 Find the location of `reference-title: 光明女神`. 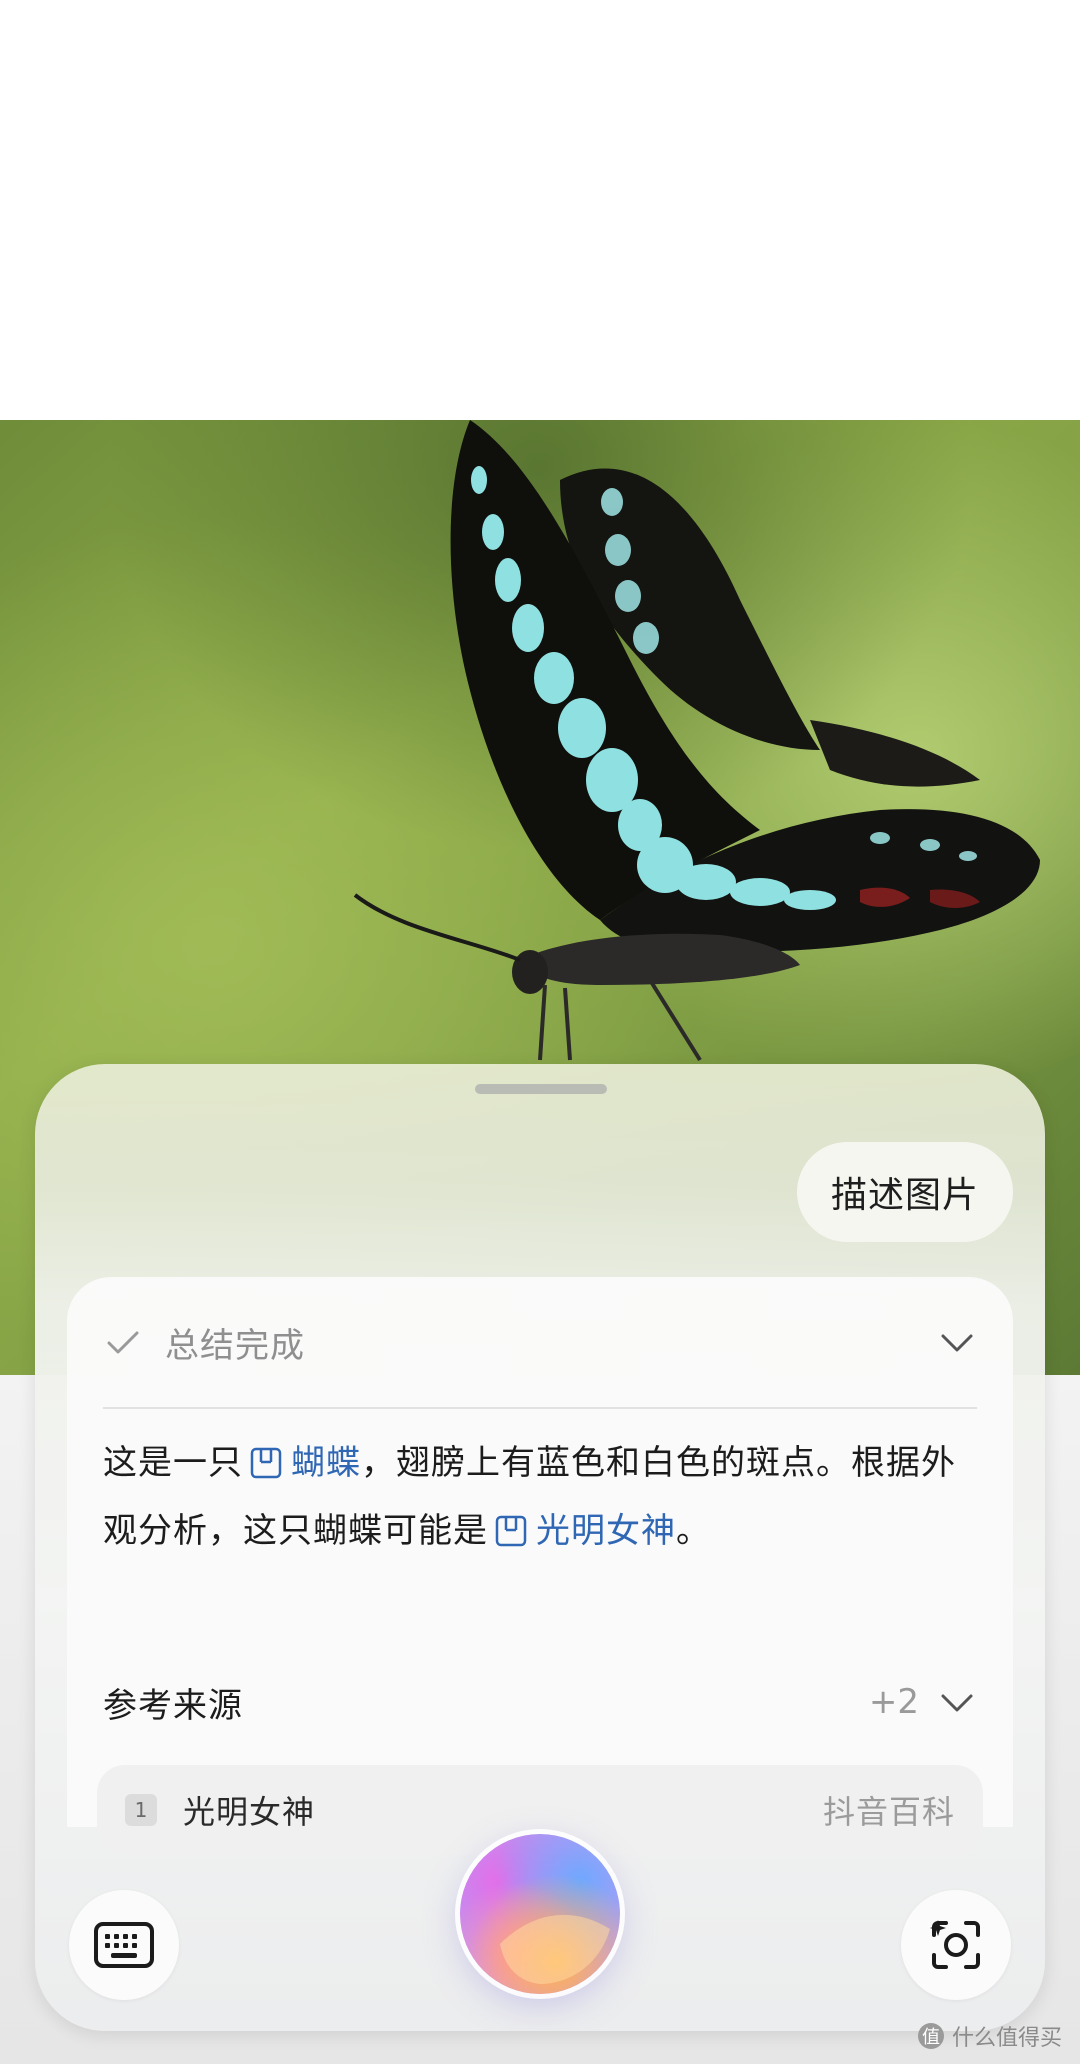

reference-title: 光明女神 is located at coordinates (249, 1812).